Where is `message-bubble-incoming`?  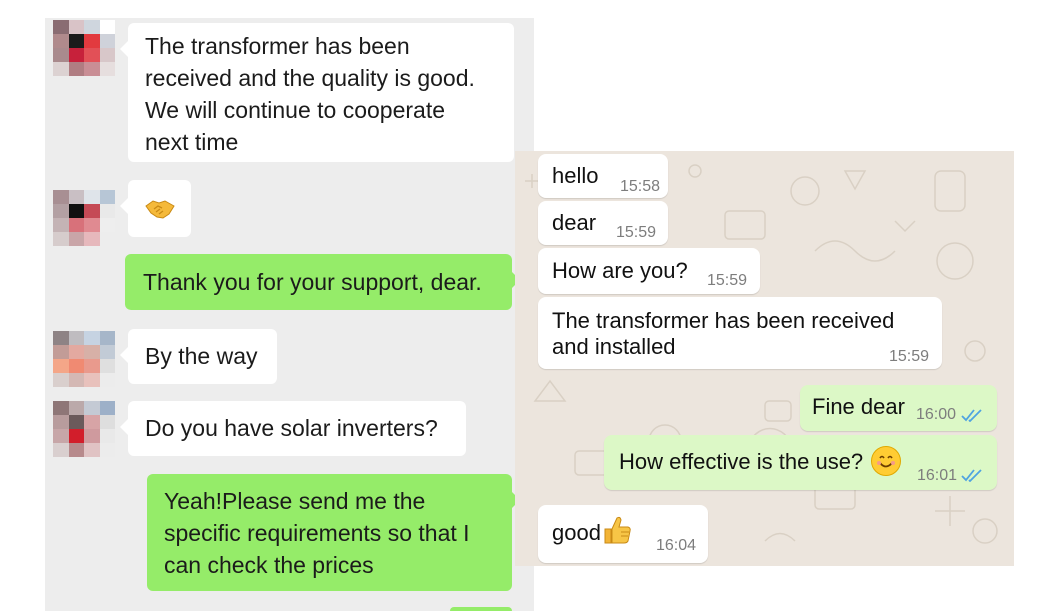 message-bubble-incoming is located at coordinates (155, 208).